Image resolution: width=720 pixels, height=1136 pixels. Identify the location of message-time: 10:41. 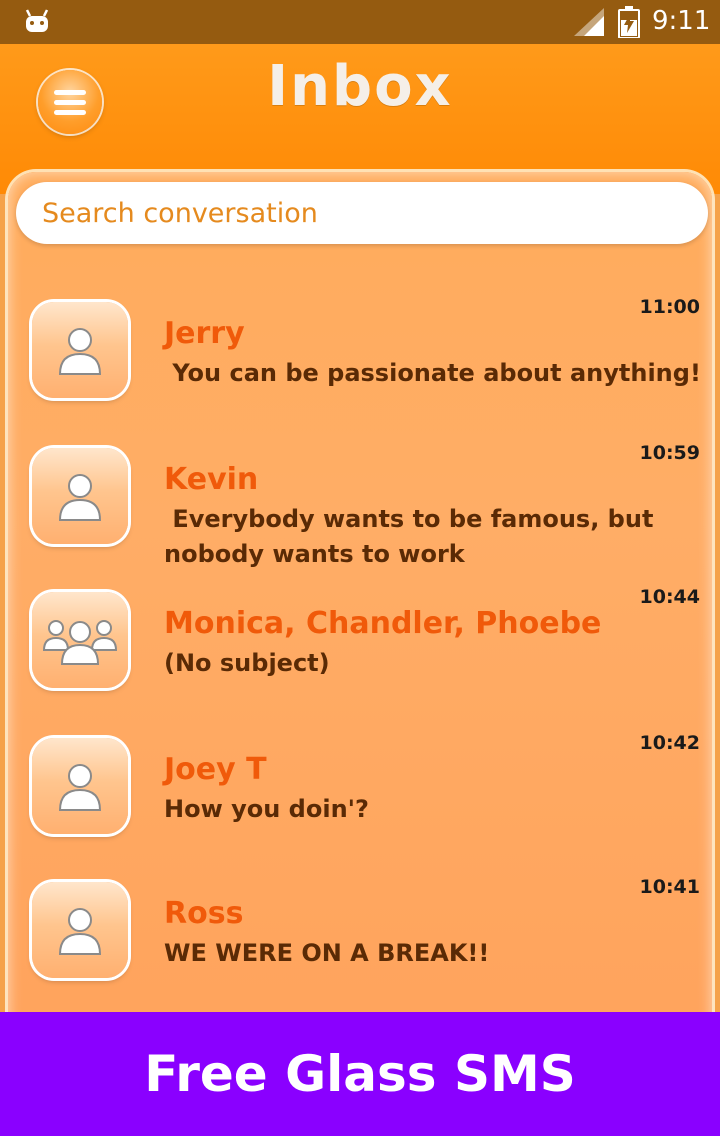
(669, 887).